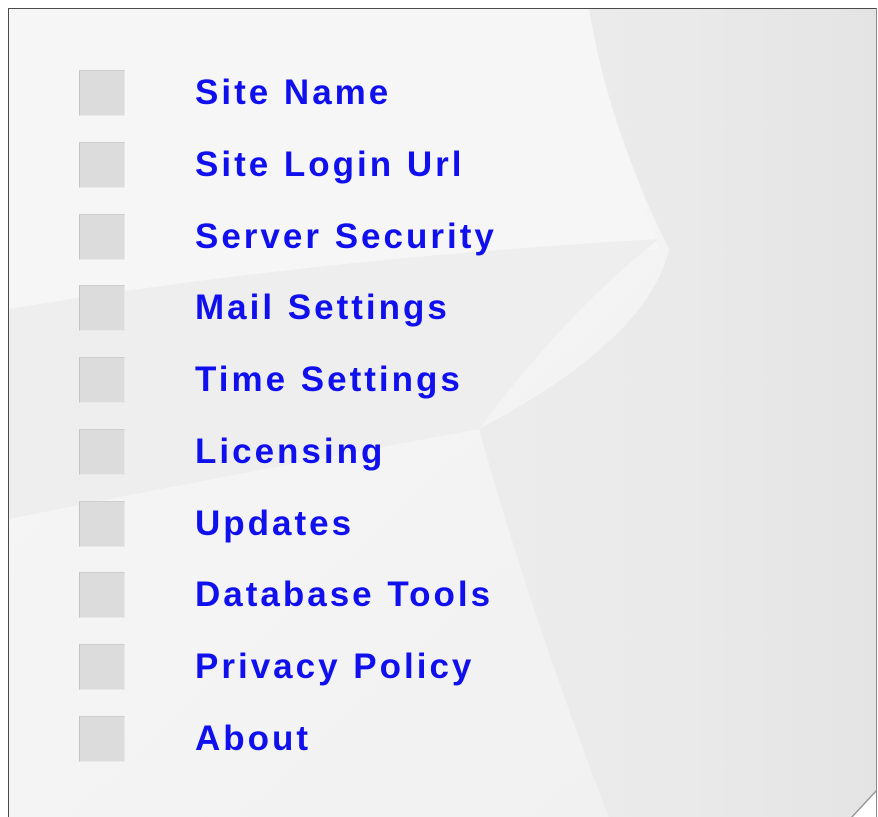 The image size is (878, 817). I want to click on menu-item-server-security: Server Security, so click(359, 237).